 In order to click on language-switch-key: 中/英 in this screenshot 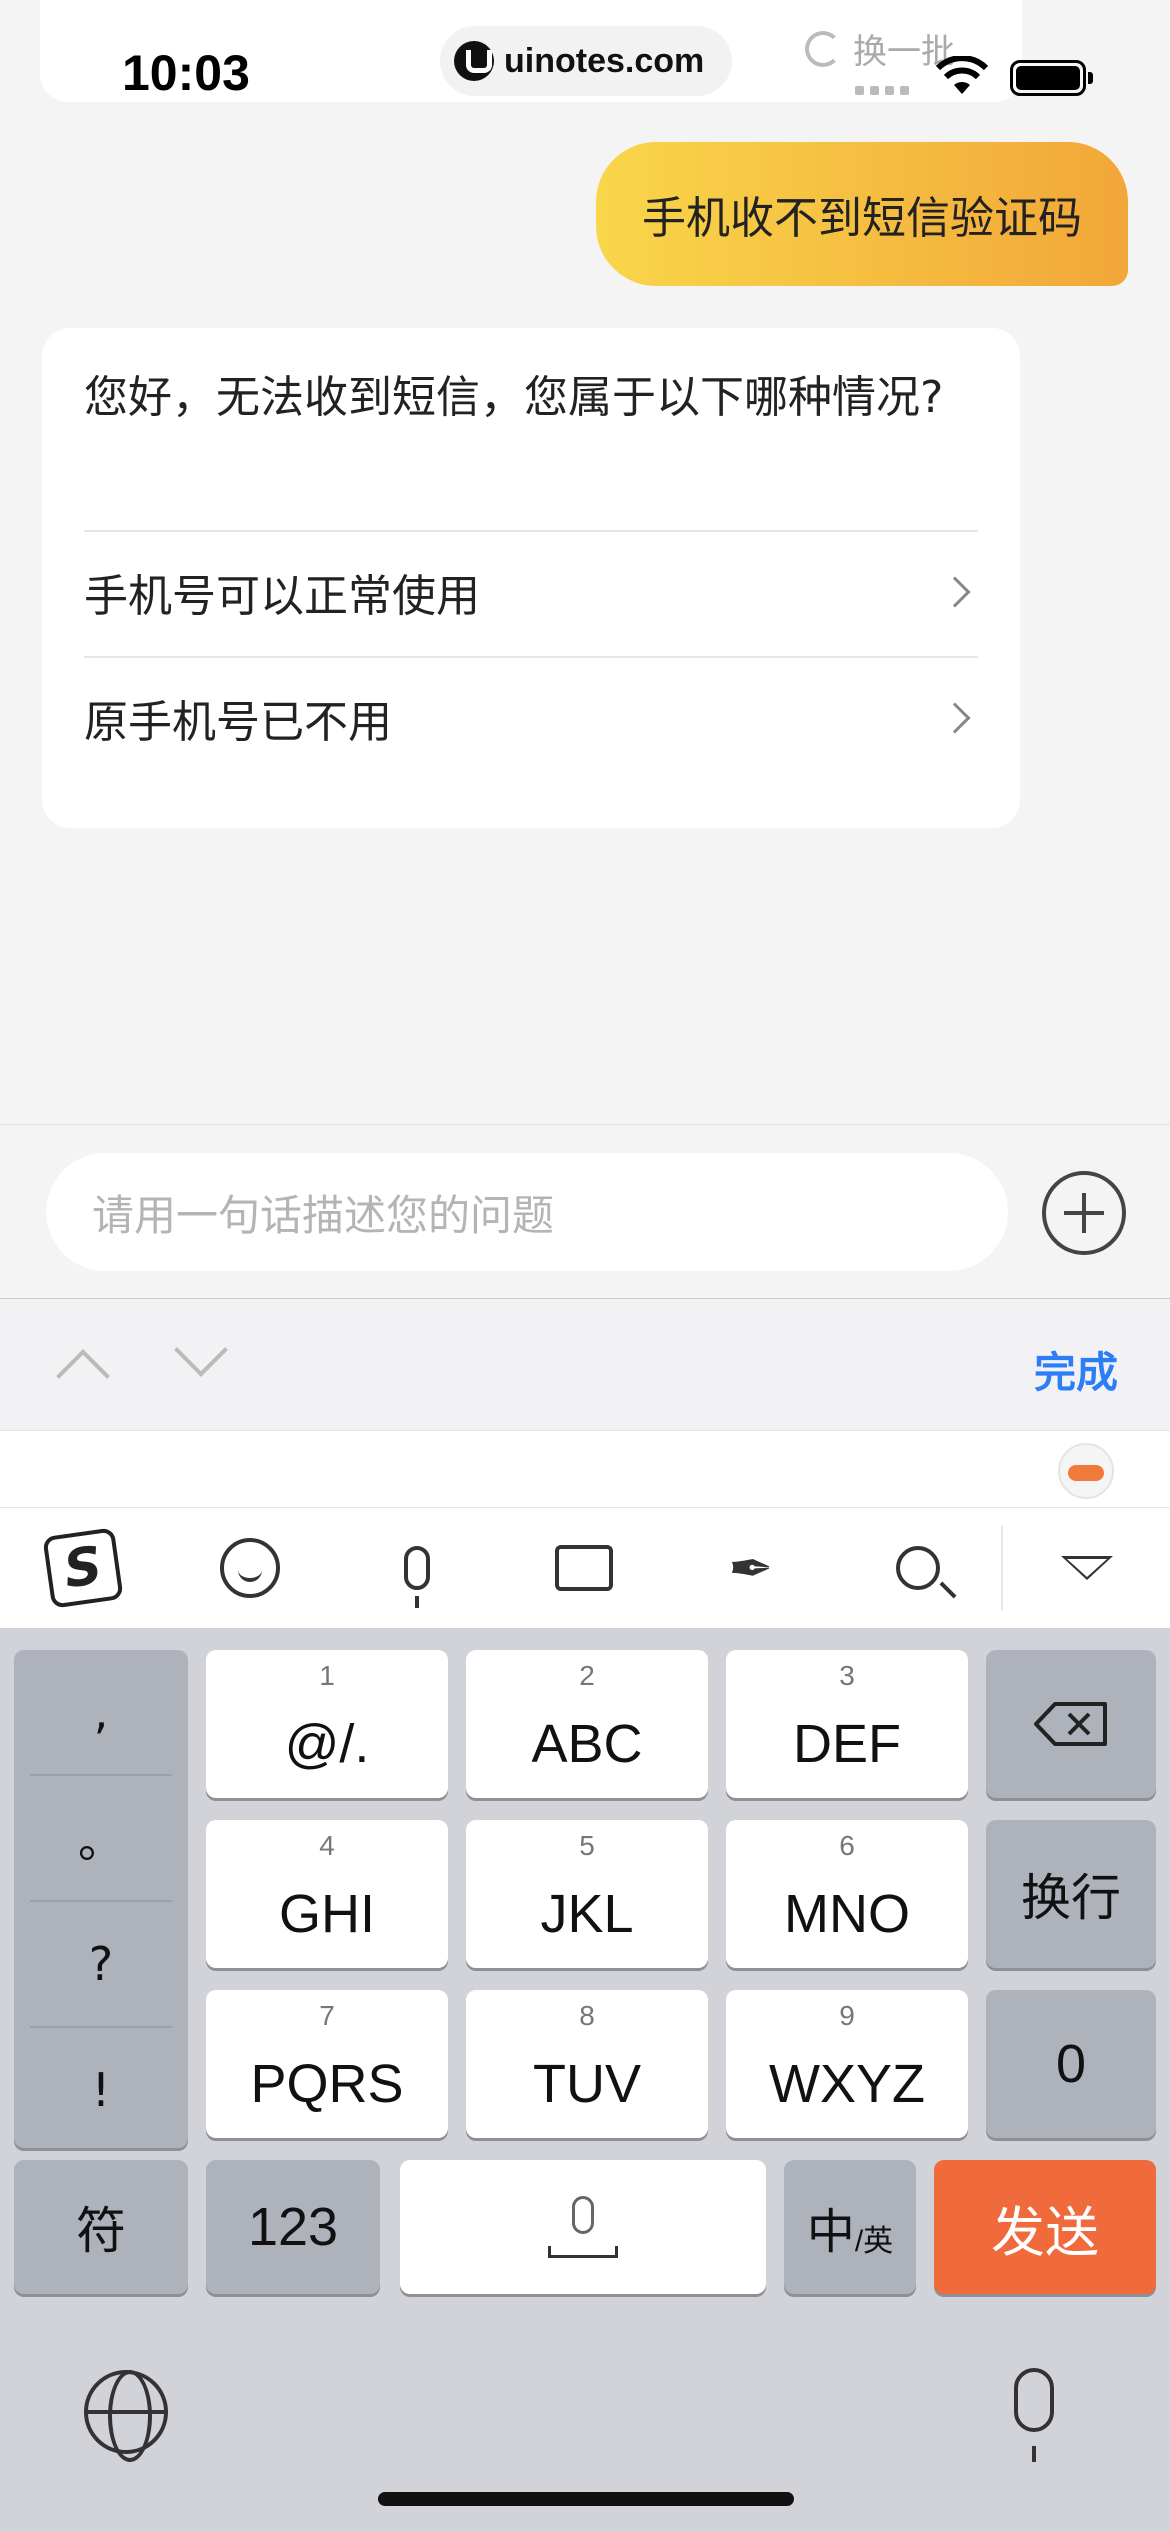, I will do `click(850, 2227)`.